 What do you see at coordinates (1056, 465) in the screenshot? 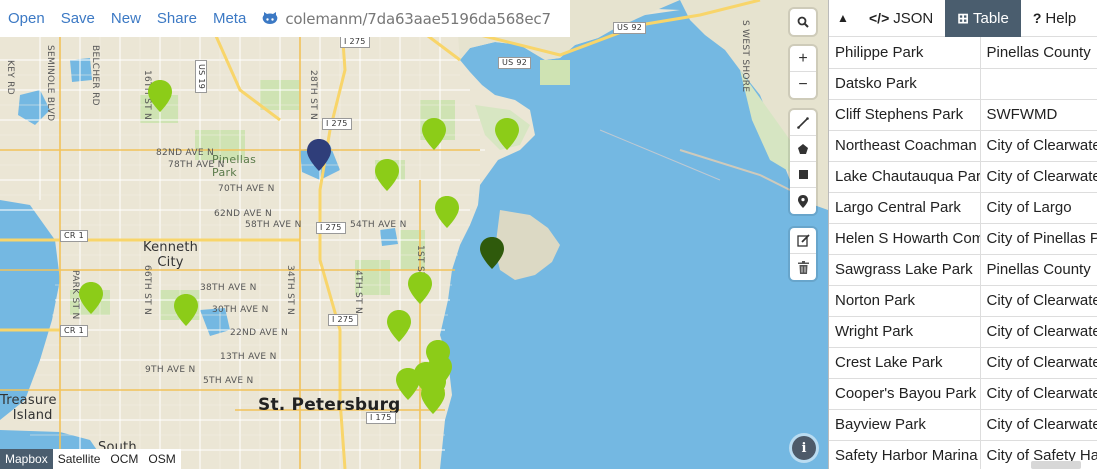
I see `horizontal-scrollbar` at bounding box center [1056, 465].